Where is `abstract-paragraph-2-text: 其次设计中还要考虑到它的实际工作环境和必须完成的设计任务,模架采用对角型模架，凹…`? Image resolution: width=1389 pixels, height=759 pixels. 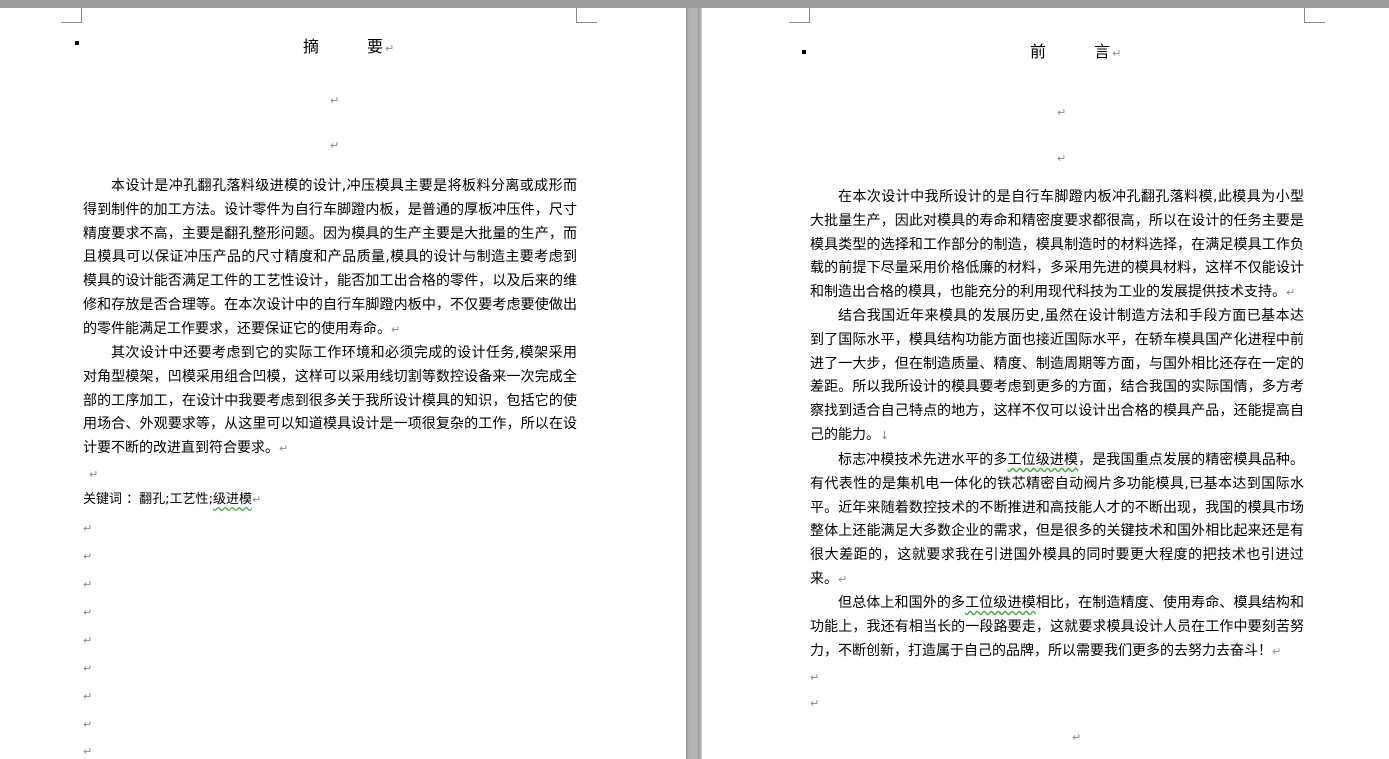
abstract-paragraph-2-text: 其次设计中还要考虑到它的实际工作环境和必须完成的设计任务,模架采用对角型模架，凹… is located at coordinates (330, 401).